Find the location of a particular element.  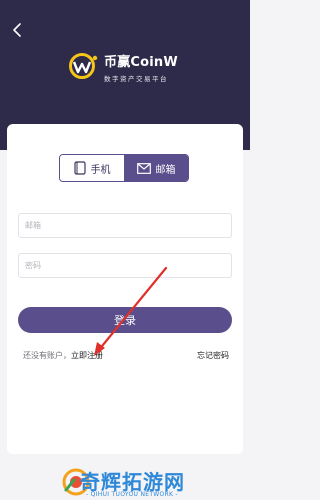

password-input is located at coordinates (125, 265).